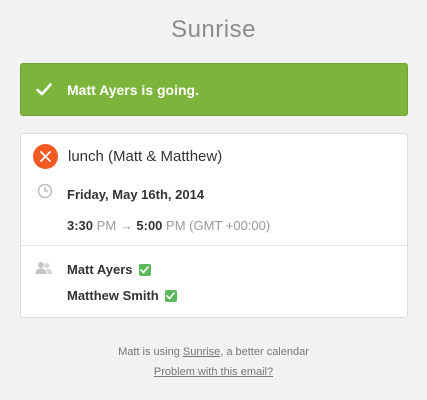 The width and height of the screenshot is (427, 400). I want to click on attendee-row: Matthew Smith, so click(122, 295).